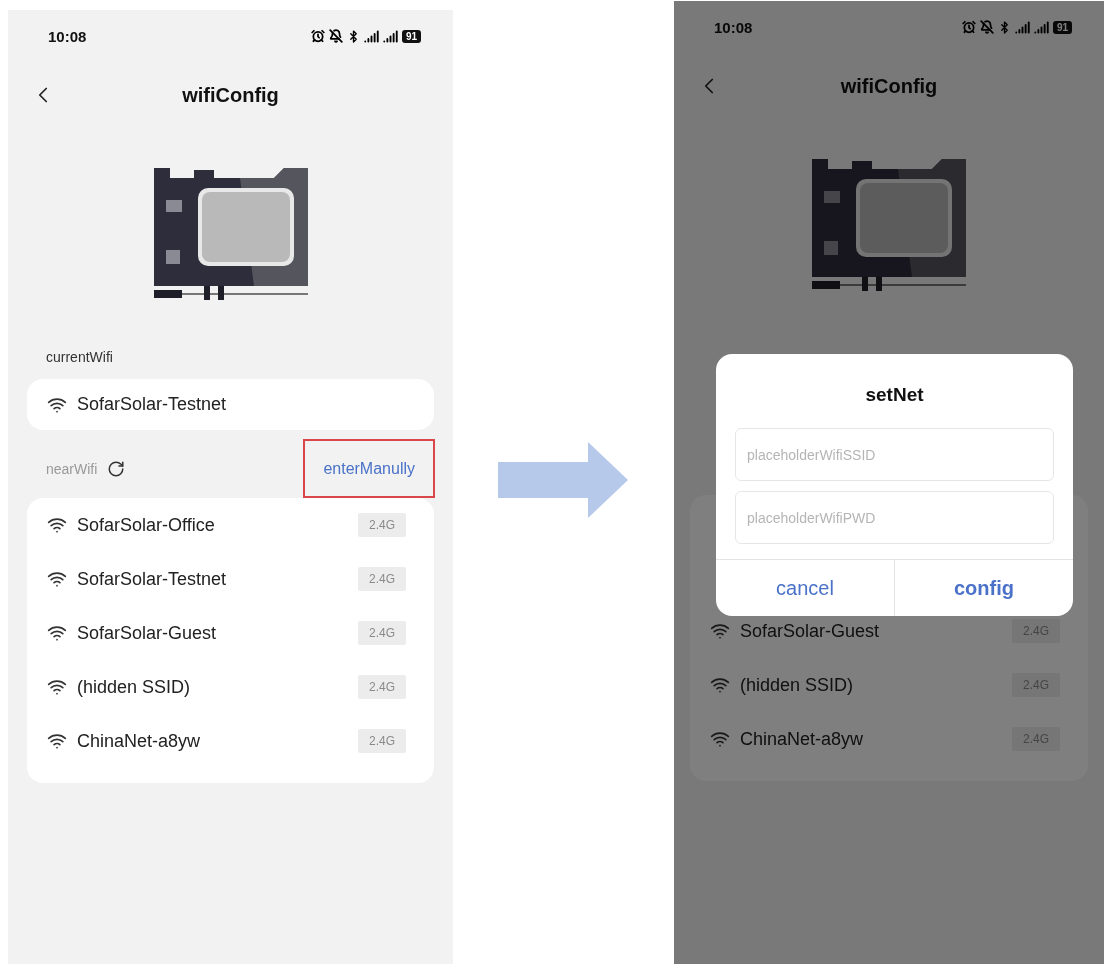 Image resolution: width=1104 pixels, height=964 pixels. I want to click on refresh-icon, so click(116, 468).